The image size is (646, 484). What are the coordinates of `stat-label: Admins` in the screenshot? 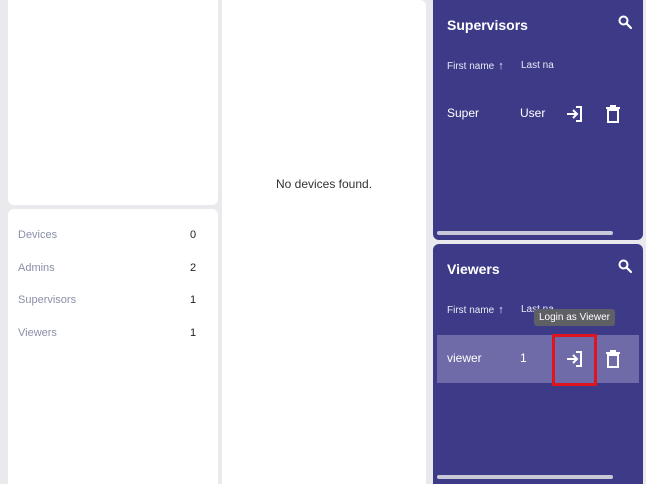 It's located at (36, 268).